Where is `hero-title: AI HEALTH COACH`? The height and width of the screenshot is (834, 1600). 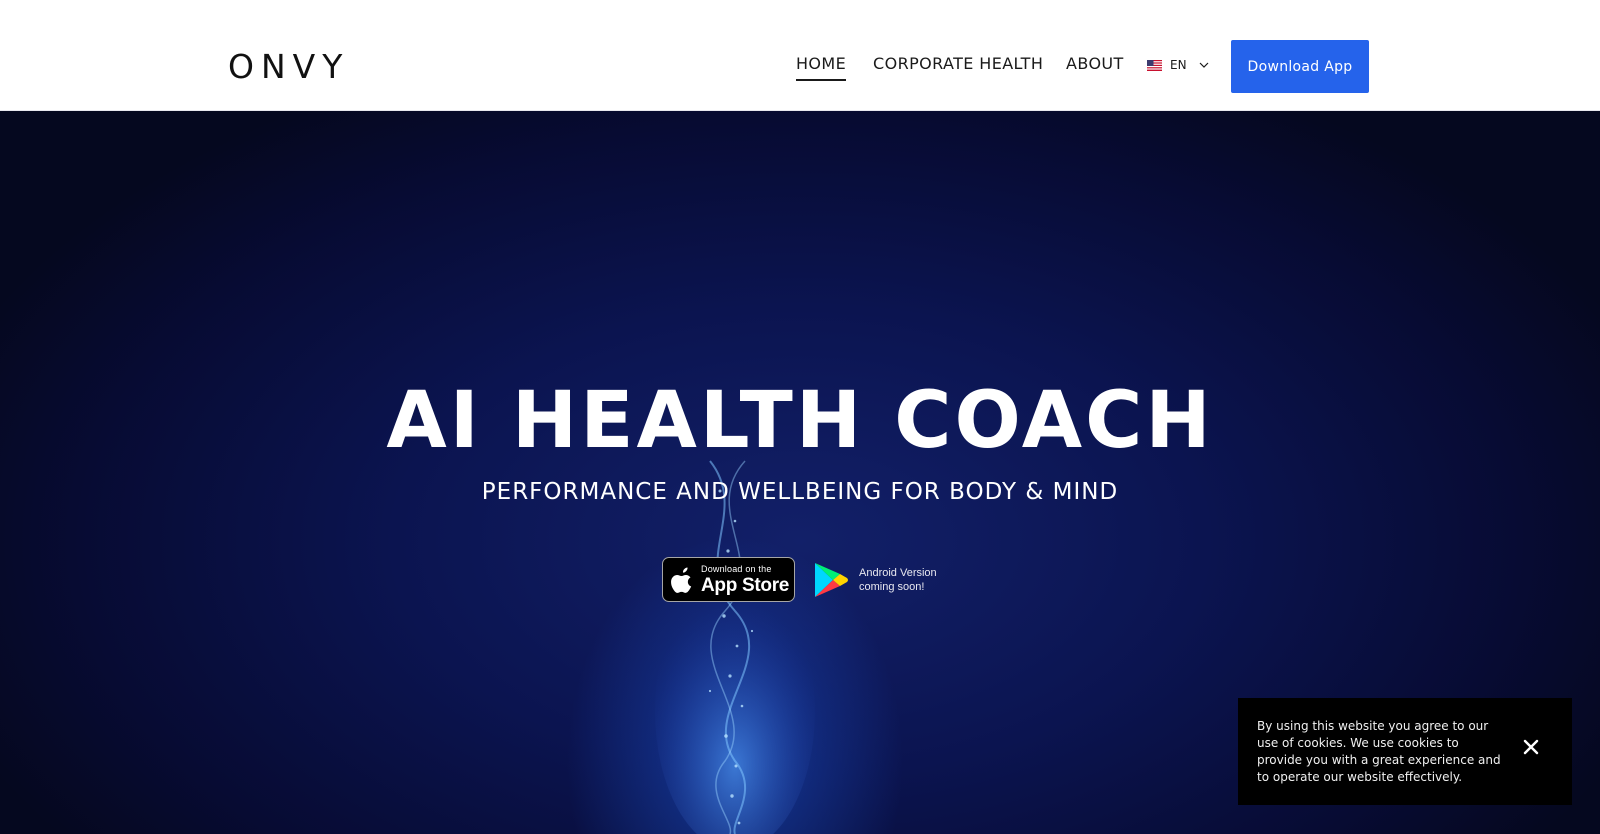
hero-title: AI HEALTH COACH is located at coordinates (800, 421).